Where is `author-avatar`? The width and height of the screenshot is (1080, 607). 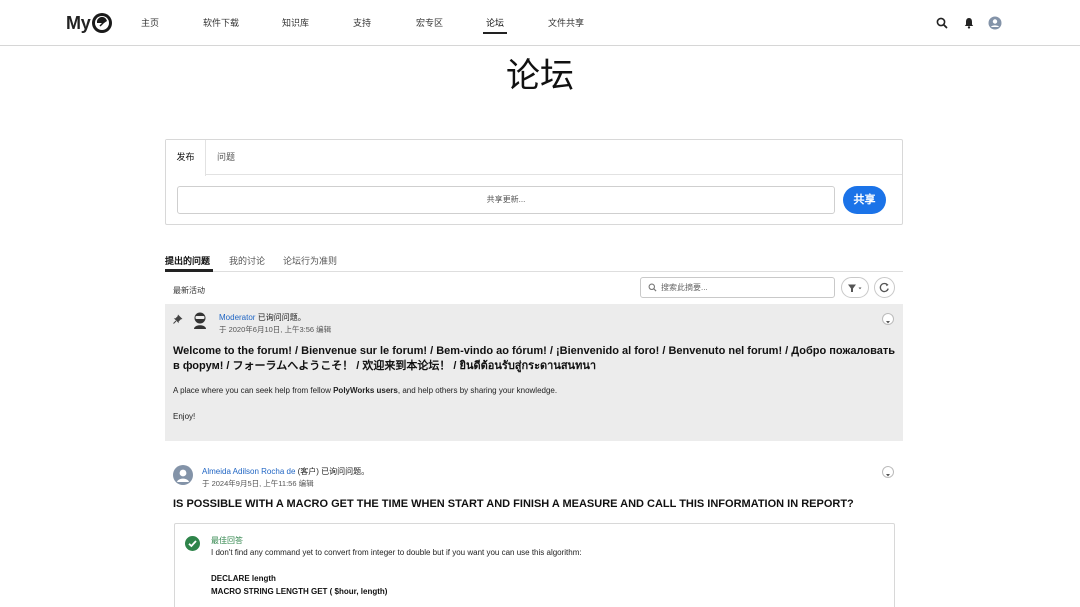
author-avatar is located at coordinates (183, 475).